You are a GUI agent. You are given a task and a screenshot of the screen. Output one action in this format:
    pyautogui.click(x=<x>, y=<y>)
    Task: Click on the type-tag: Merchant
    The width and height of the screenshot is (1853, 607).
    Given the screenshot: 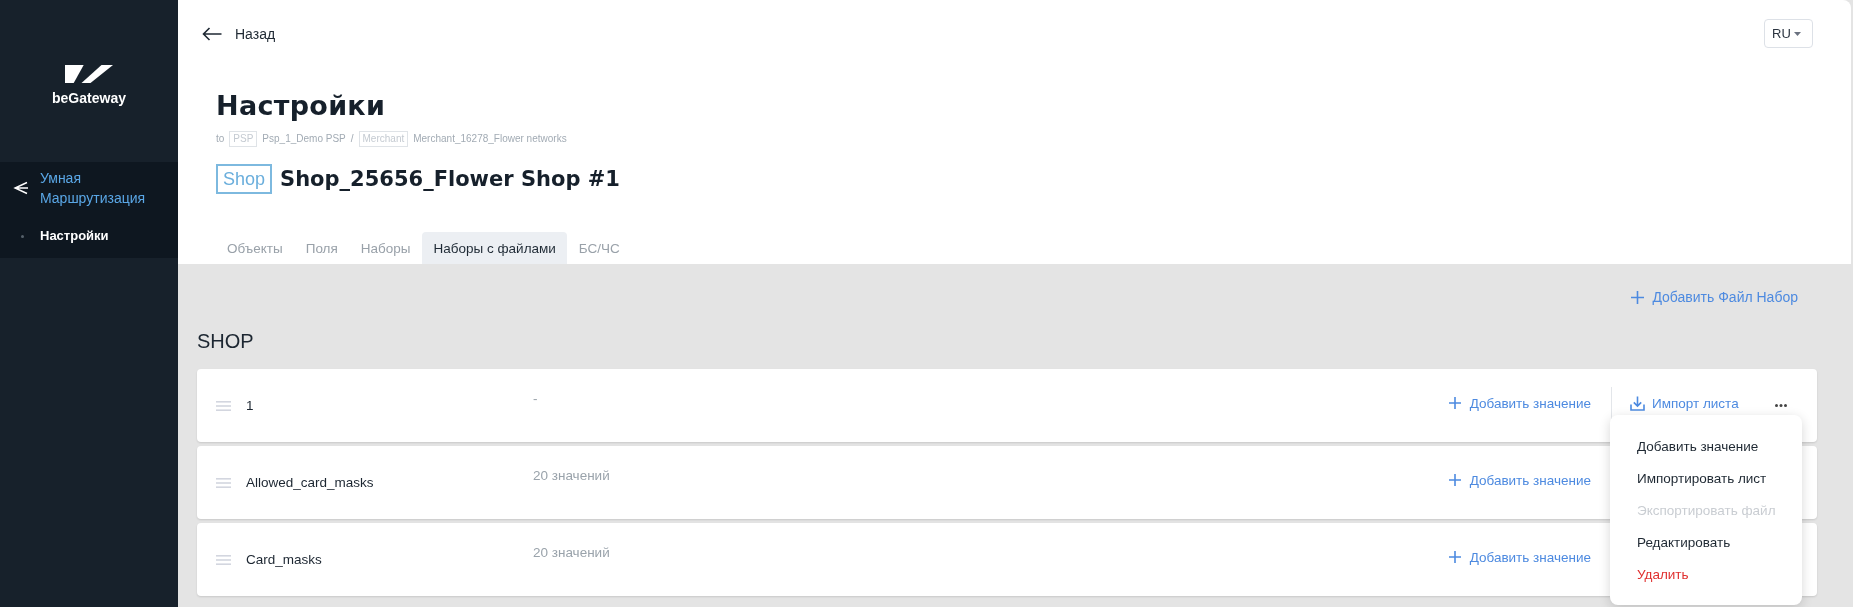 What is the action you would take?
    pyautogui.click(x=383, y=139)
    